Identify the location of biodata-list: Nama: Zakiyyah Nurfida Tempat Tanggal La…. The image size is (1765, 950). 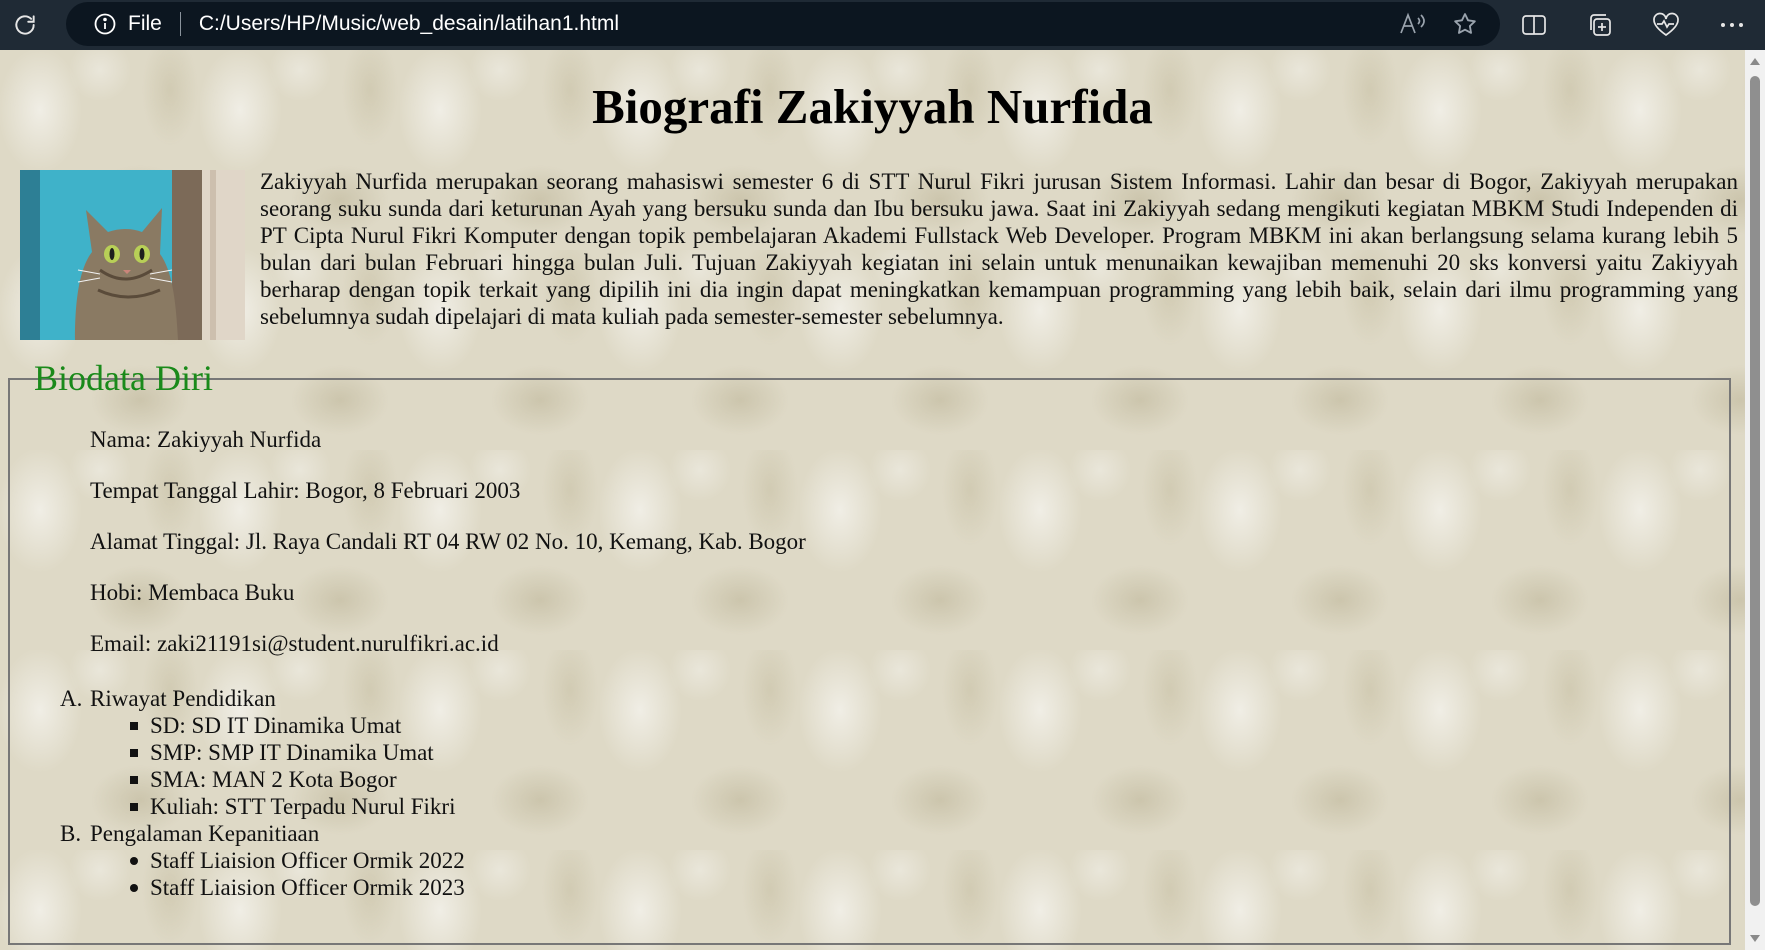
(448, 553).